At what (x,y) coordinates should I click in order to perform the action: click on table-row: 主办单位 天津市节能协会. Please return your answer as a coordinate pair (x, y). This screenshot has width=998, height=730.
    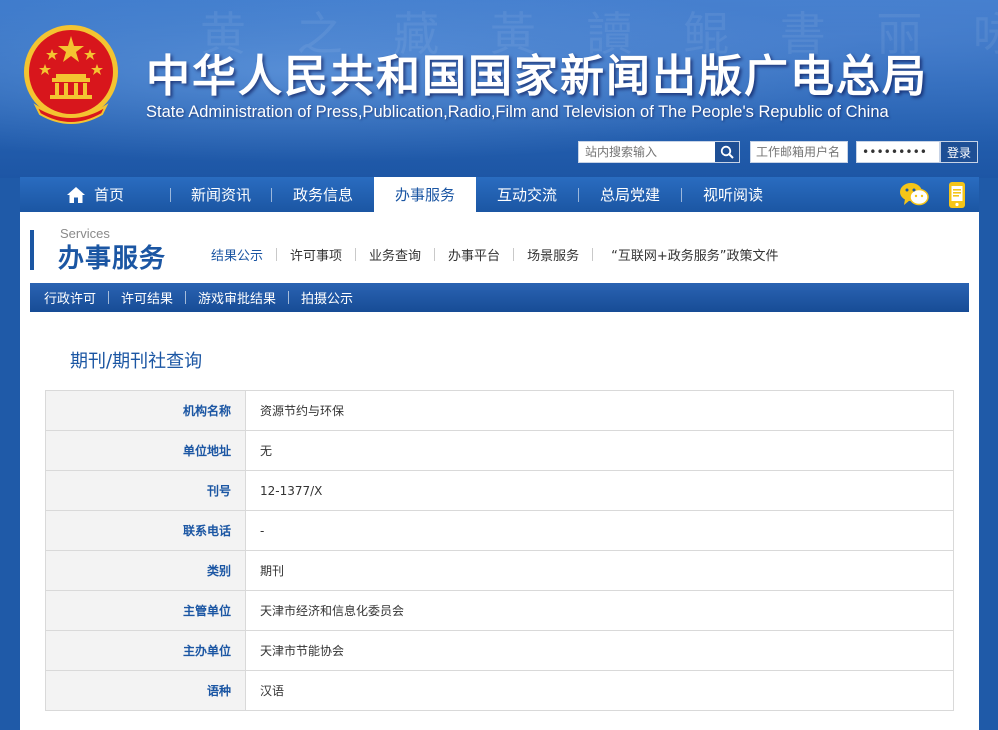
    Looking at the image, I should click on (499, 650).